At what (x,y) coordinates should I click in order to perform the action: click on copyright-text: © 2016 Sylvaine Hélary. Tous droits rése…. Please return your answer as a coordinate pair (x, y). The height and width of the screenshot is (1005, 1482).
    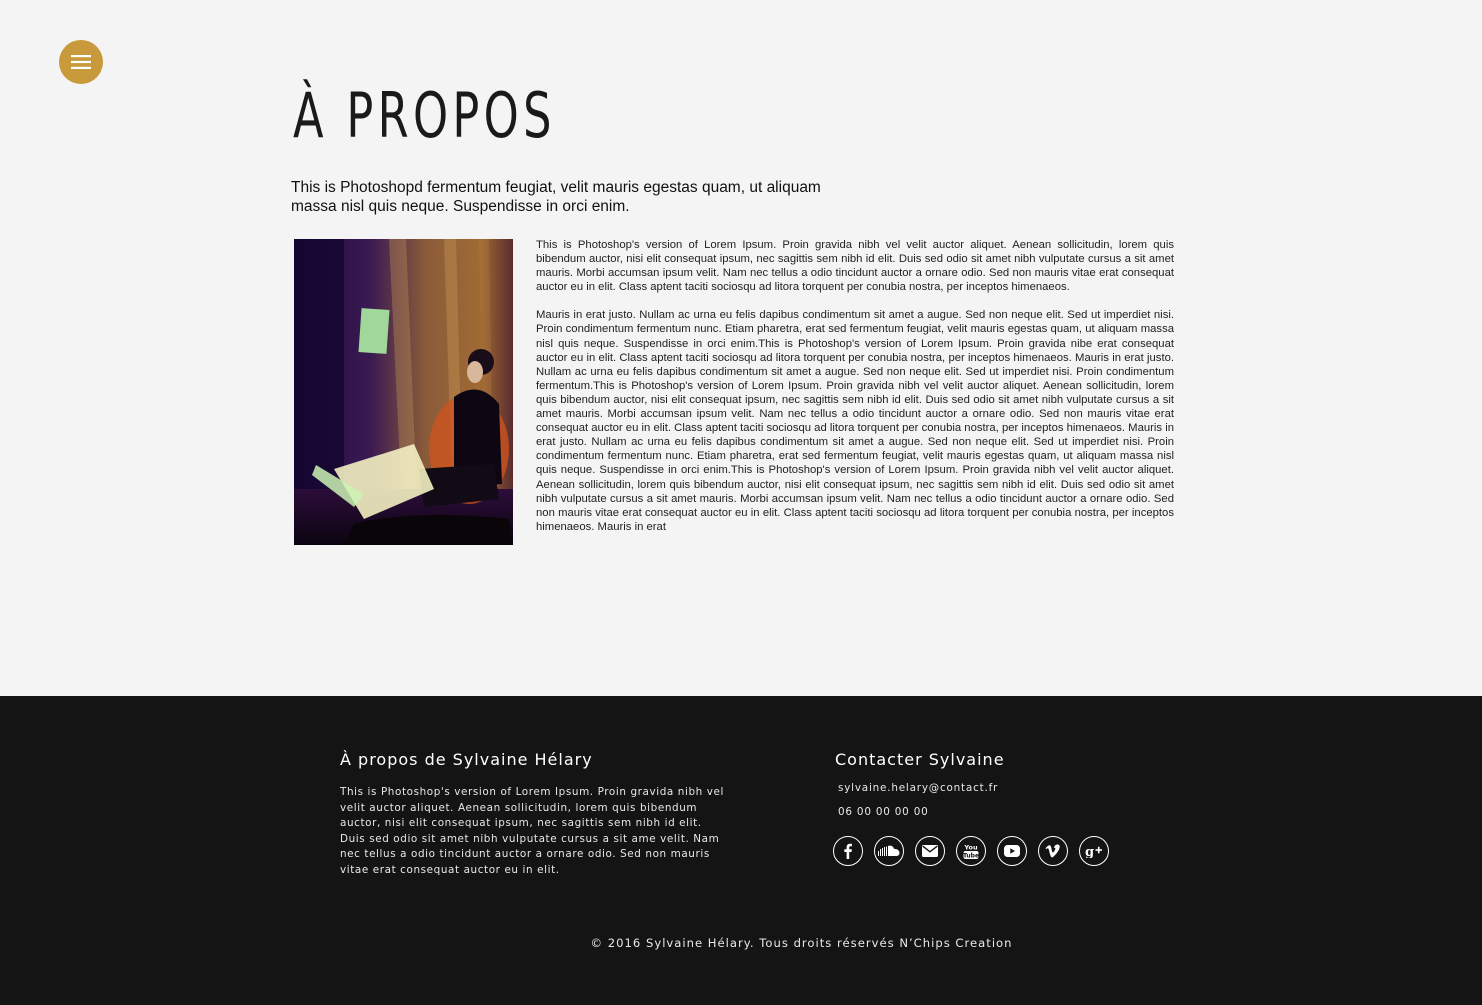
    Looking at the image, I should click on (801, 943).